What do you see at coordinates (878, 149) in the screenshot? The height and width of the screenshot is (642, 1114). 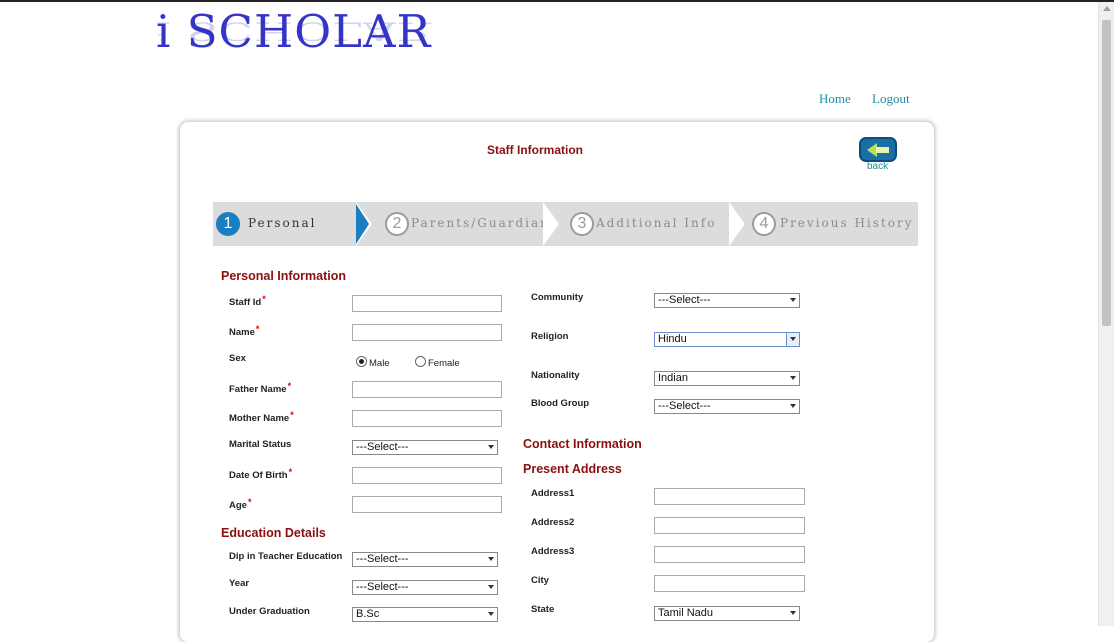 I see `back-arrow-icon` at bounding box center [878, 149].